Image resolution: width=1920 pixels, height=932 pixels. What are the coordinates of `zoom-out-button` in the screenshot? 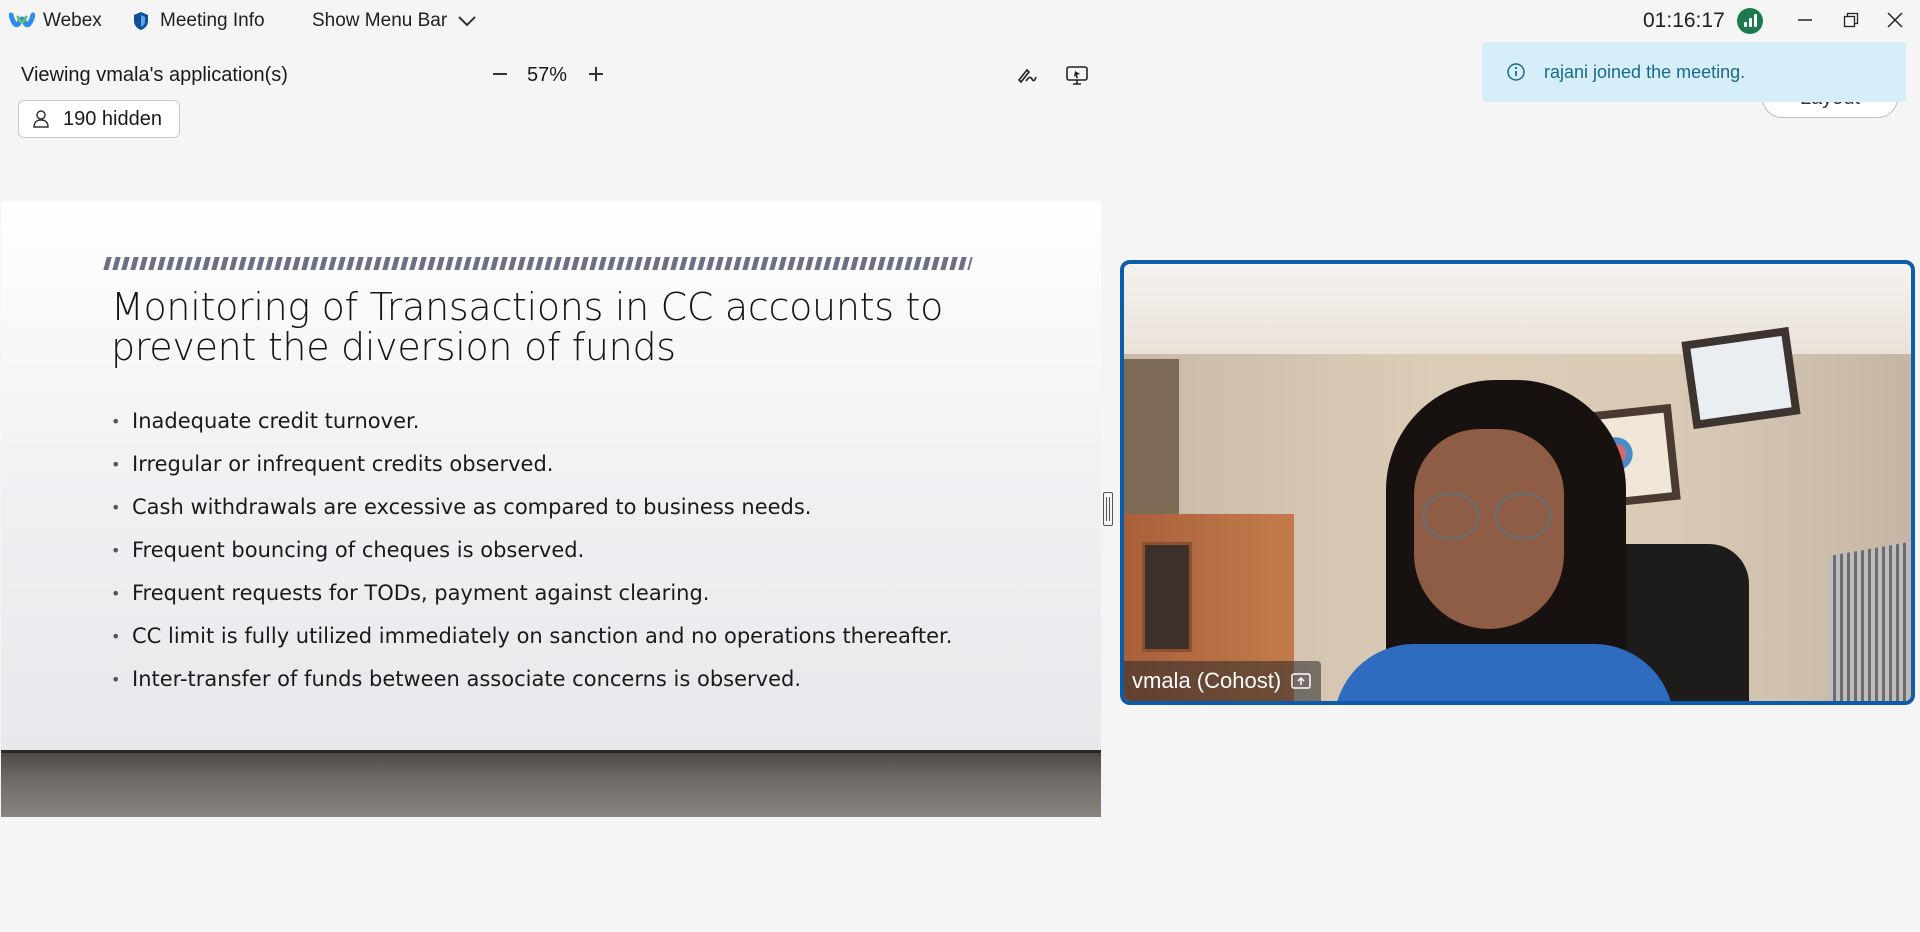 It's located at (500, 74).